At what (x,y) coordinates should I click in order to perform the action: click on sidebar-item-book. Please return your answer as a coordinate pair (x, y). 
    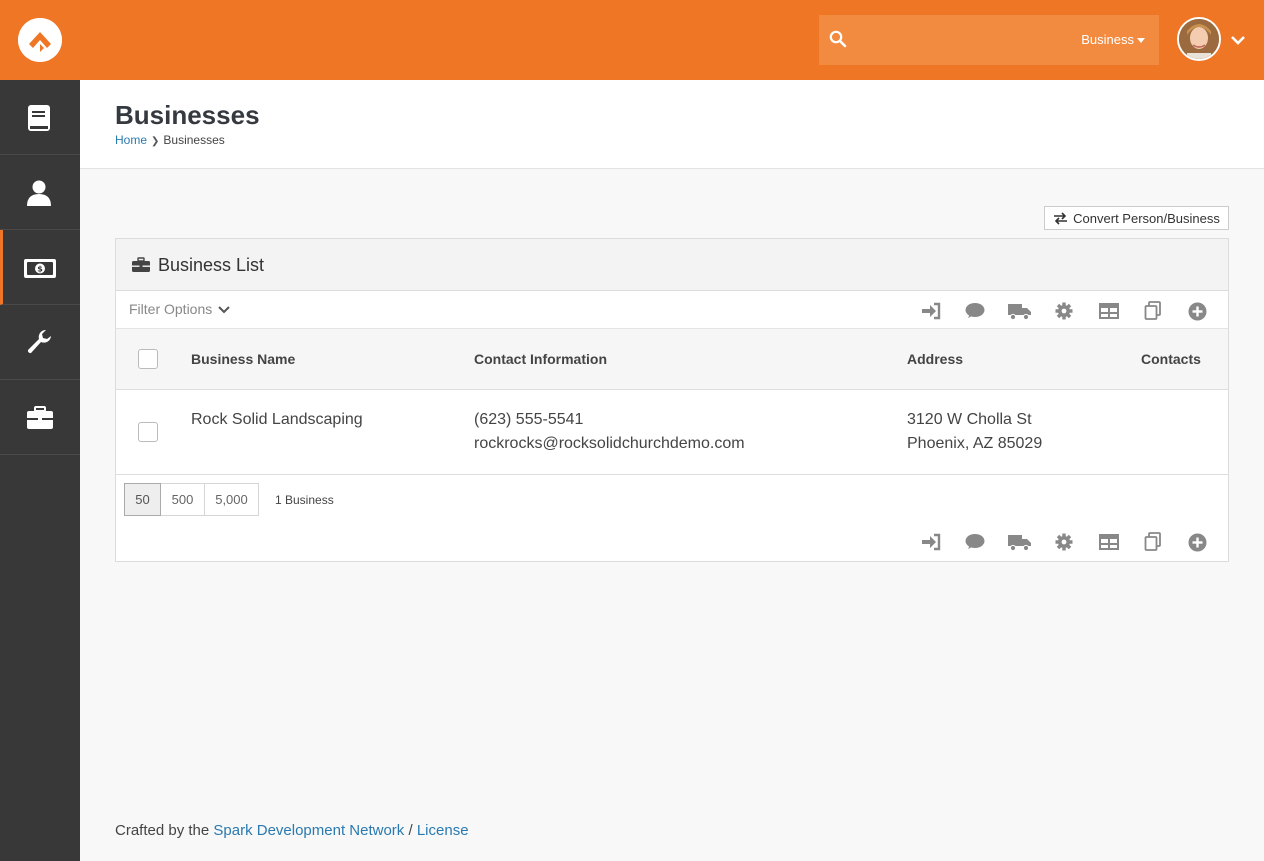
    Looking at the image, I should click on (40, 117).